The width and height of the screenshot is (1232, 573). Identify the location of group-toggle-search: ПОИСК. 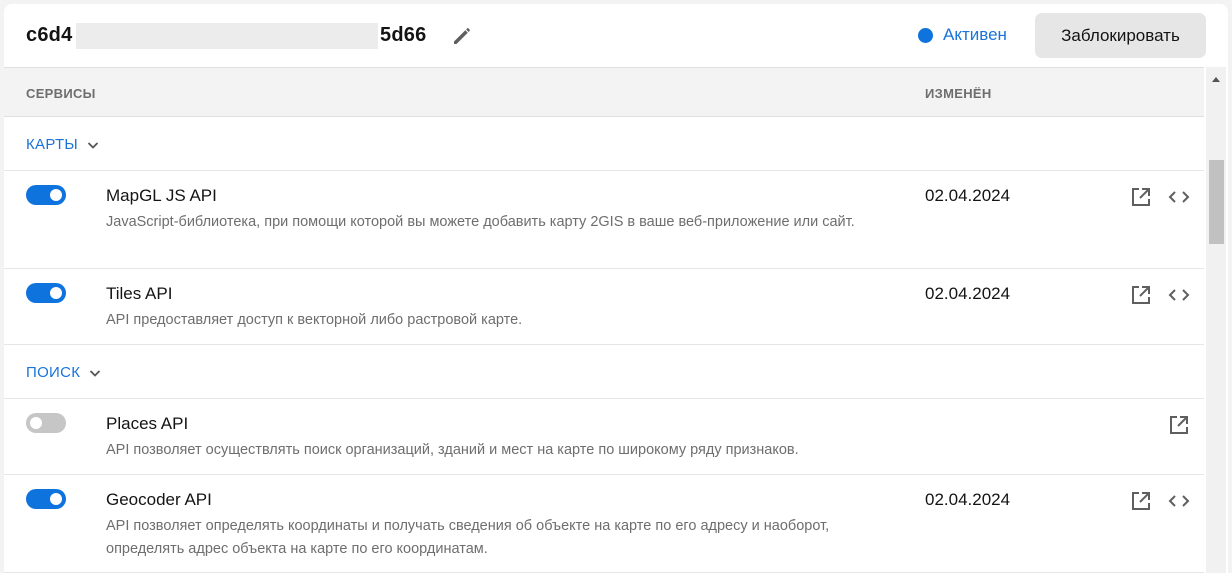
(64, 372).